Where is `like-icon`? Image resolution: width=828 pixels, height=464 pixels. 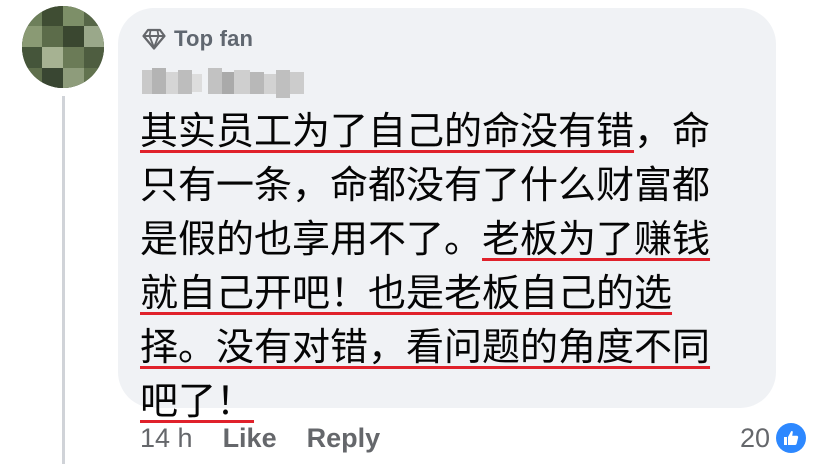 like-icon is located at coordinates (791, 438).